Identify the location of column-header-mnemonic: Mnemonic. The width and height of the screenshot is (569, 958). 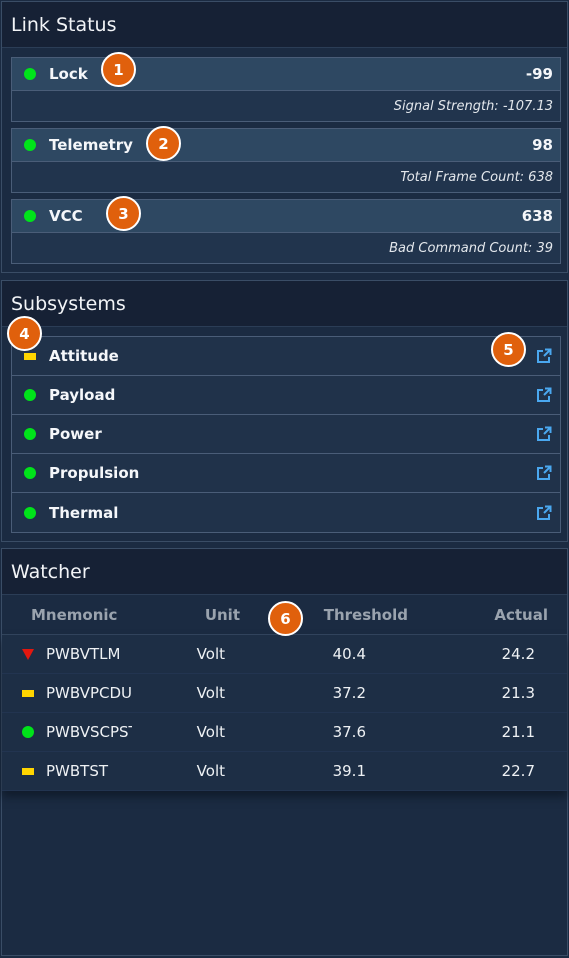
(82, 615).